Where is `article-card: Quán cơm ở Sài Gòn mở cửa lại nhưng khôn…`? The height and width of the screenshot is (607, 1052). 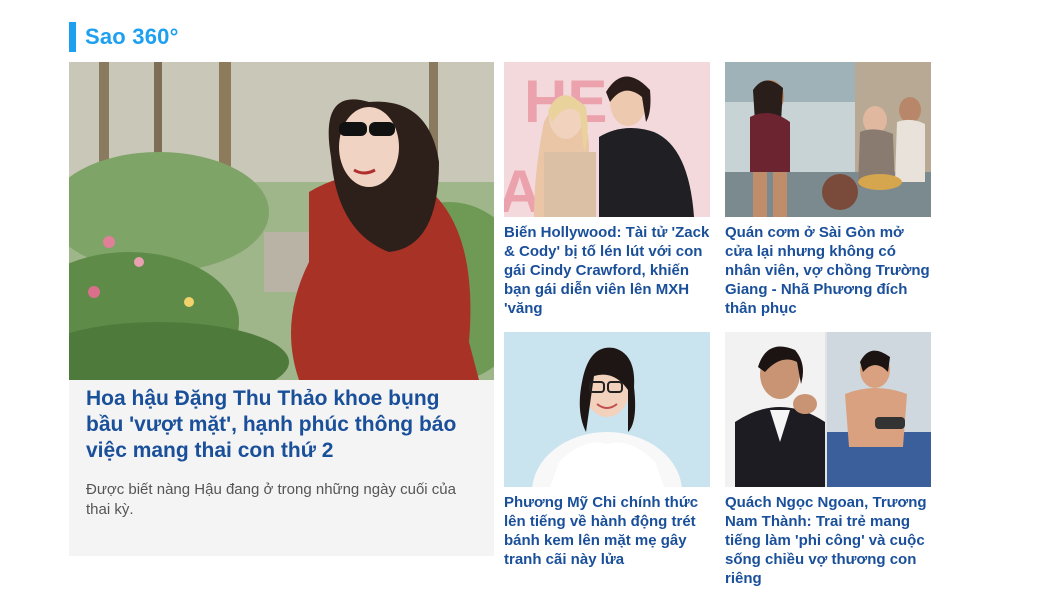 article-card: Quán cơm ở Sài Gòn mở cửa lại nhưng khôn… is located at coordinates (828, 190).